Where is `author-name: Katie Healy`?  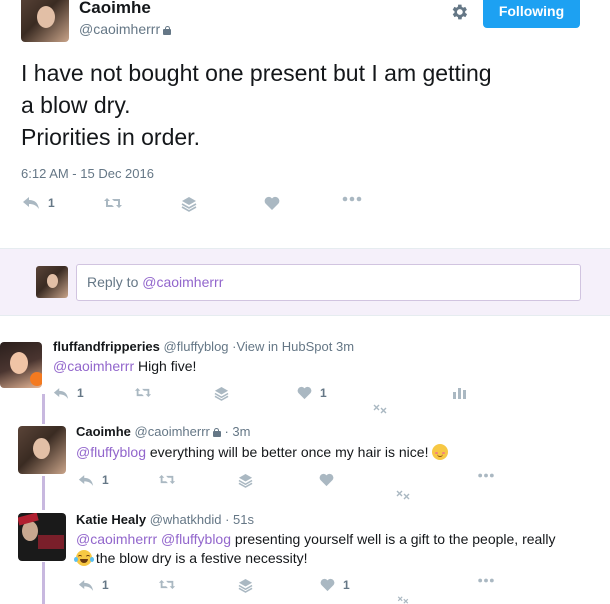 author-name: Katie Healy is located at coordinates (111, 519).